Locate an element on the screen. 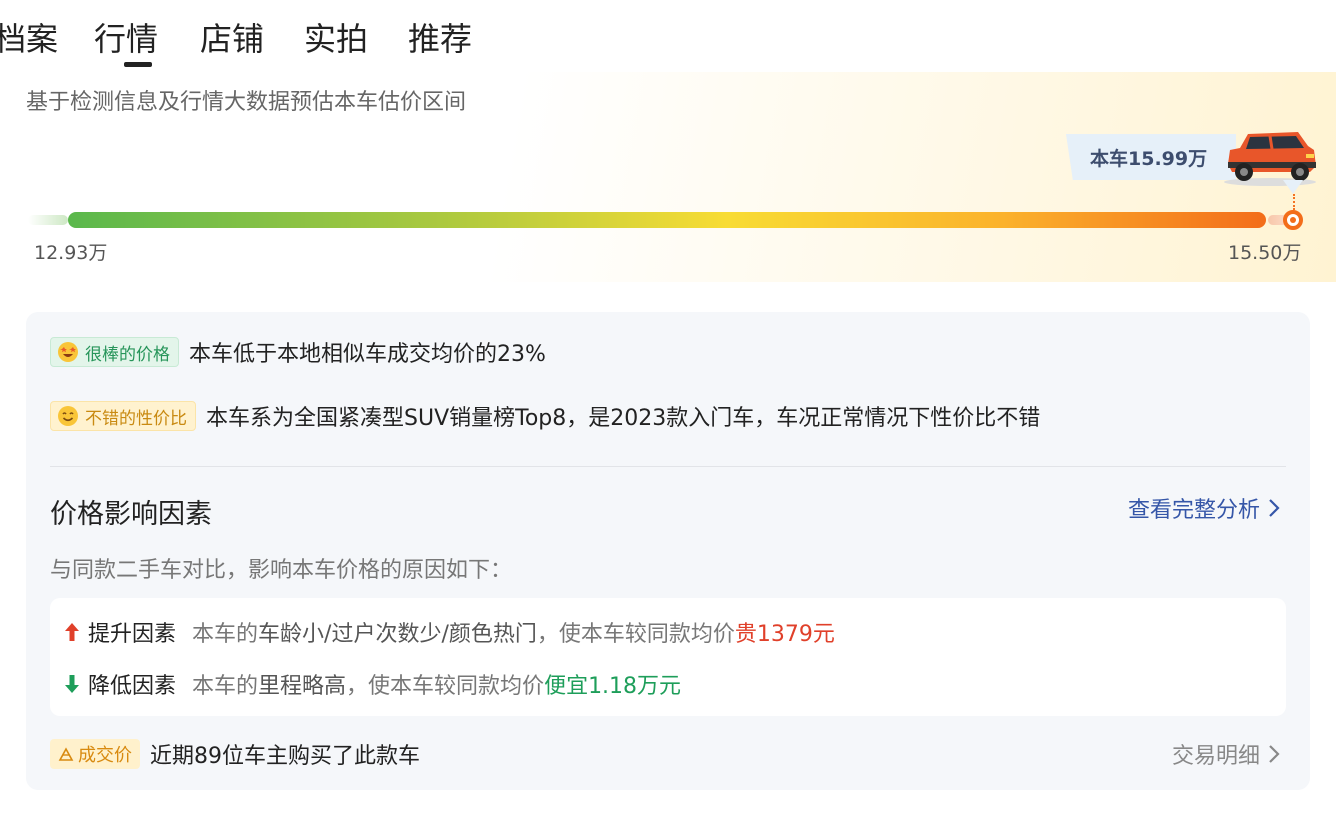  arrow-down-icon is located at coordinates (72, 684).